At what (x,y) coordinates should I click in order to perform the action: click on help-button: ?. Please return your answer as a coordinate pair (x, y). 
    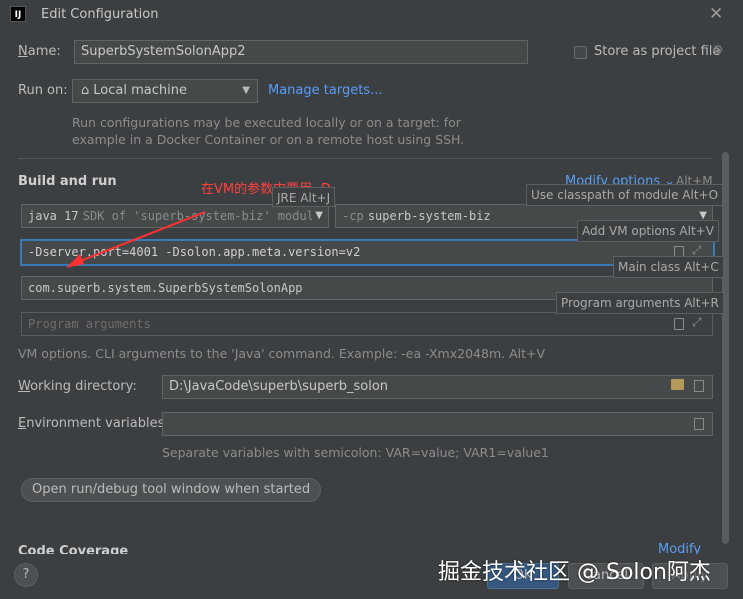
    Looking at the image, I should click on (26, 575).